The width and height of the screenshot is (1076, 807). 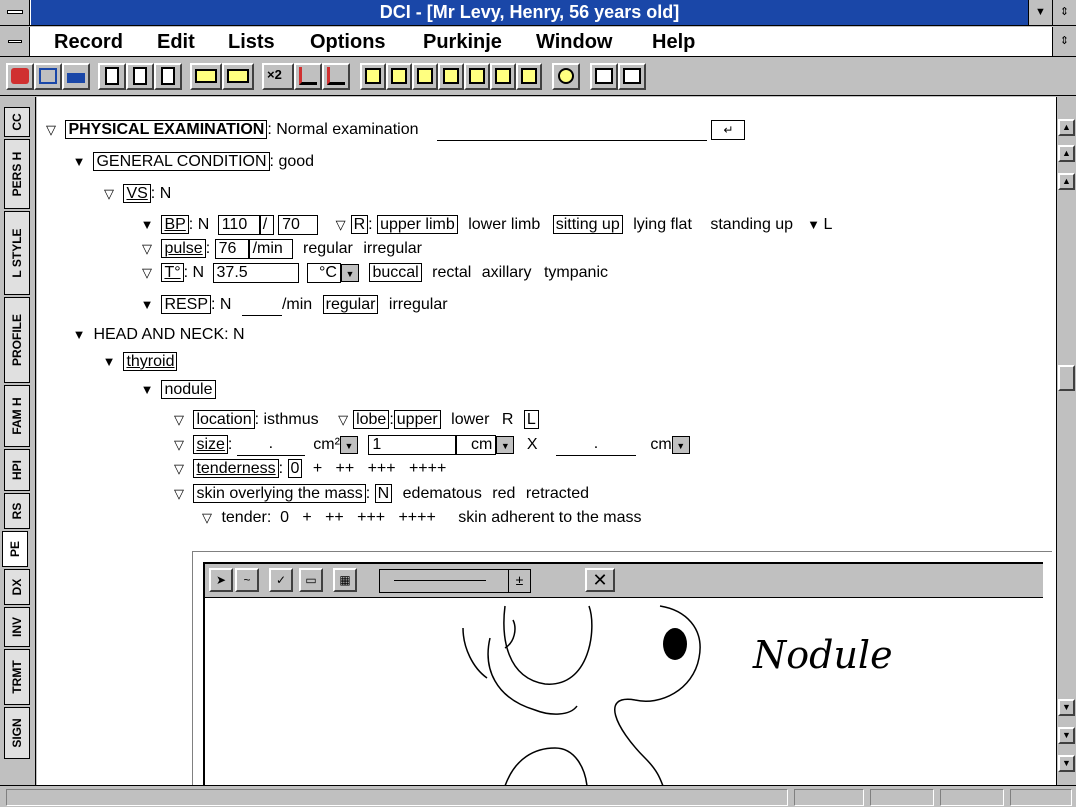 What do you see at coordinates (451, 272) in the screenshot?
I see `temp-rectal: rectal` at bounding box center [451, 272].